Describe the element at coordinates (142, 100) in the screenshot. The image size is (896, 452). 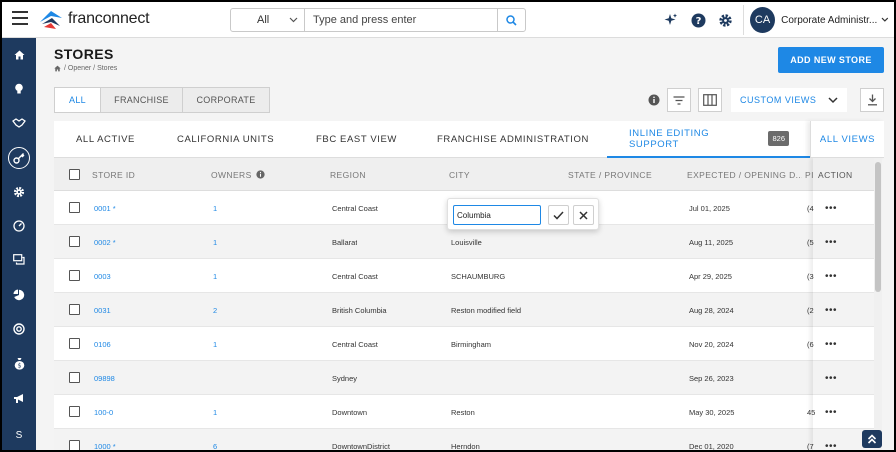
I see `segment-franchise: FRANCHISE` at that location.